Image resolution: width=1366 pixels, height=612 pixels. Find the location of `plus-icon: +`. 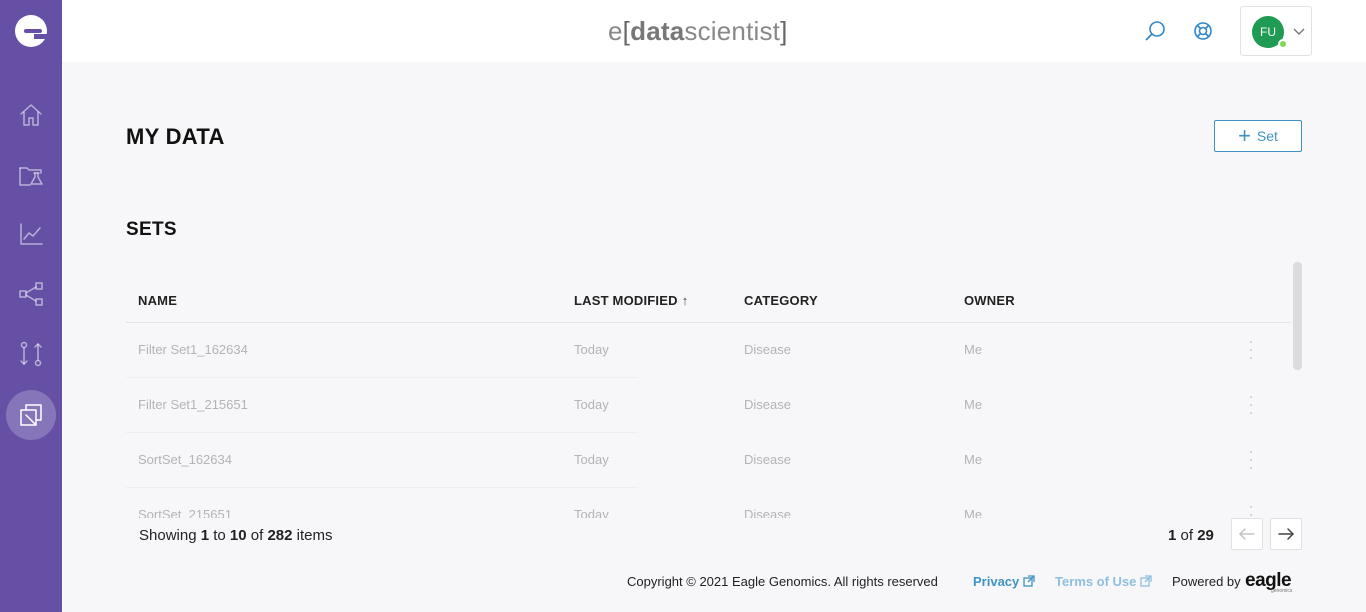

plus-icon: + is located at coordinates (1244, 135).